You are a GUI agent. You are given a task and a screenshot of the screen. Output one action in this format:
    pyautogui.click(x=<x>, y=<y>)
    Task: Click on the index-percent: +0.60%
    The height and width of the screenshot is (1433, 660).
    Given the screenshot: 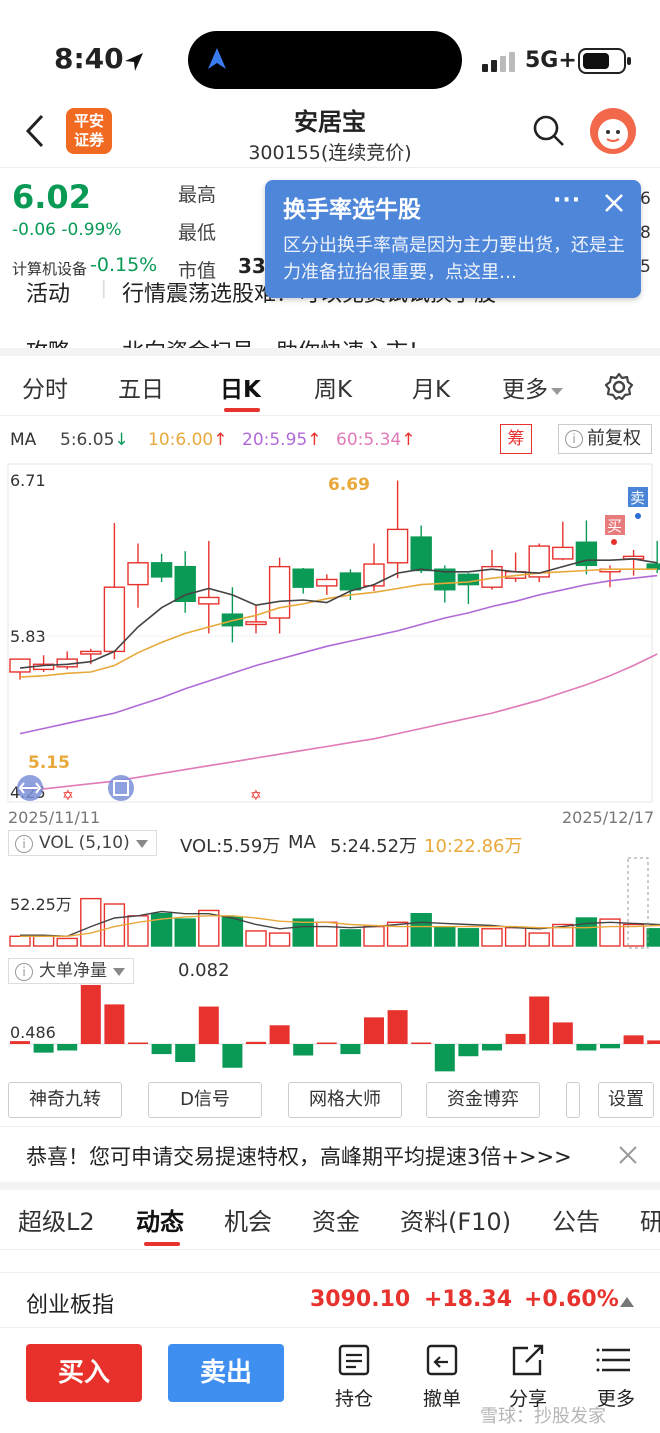 What is the action you would take?
    pyautogui.click(x=571, y=1299)
    